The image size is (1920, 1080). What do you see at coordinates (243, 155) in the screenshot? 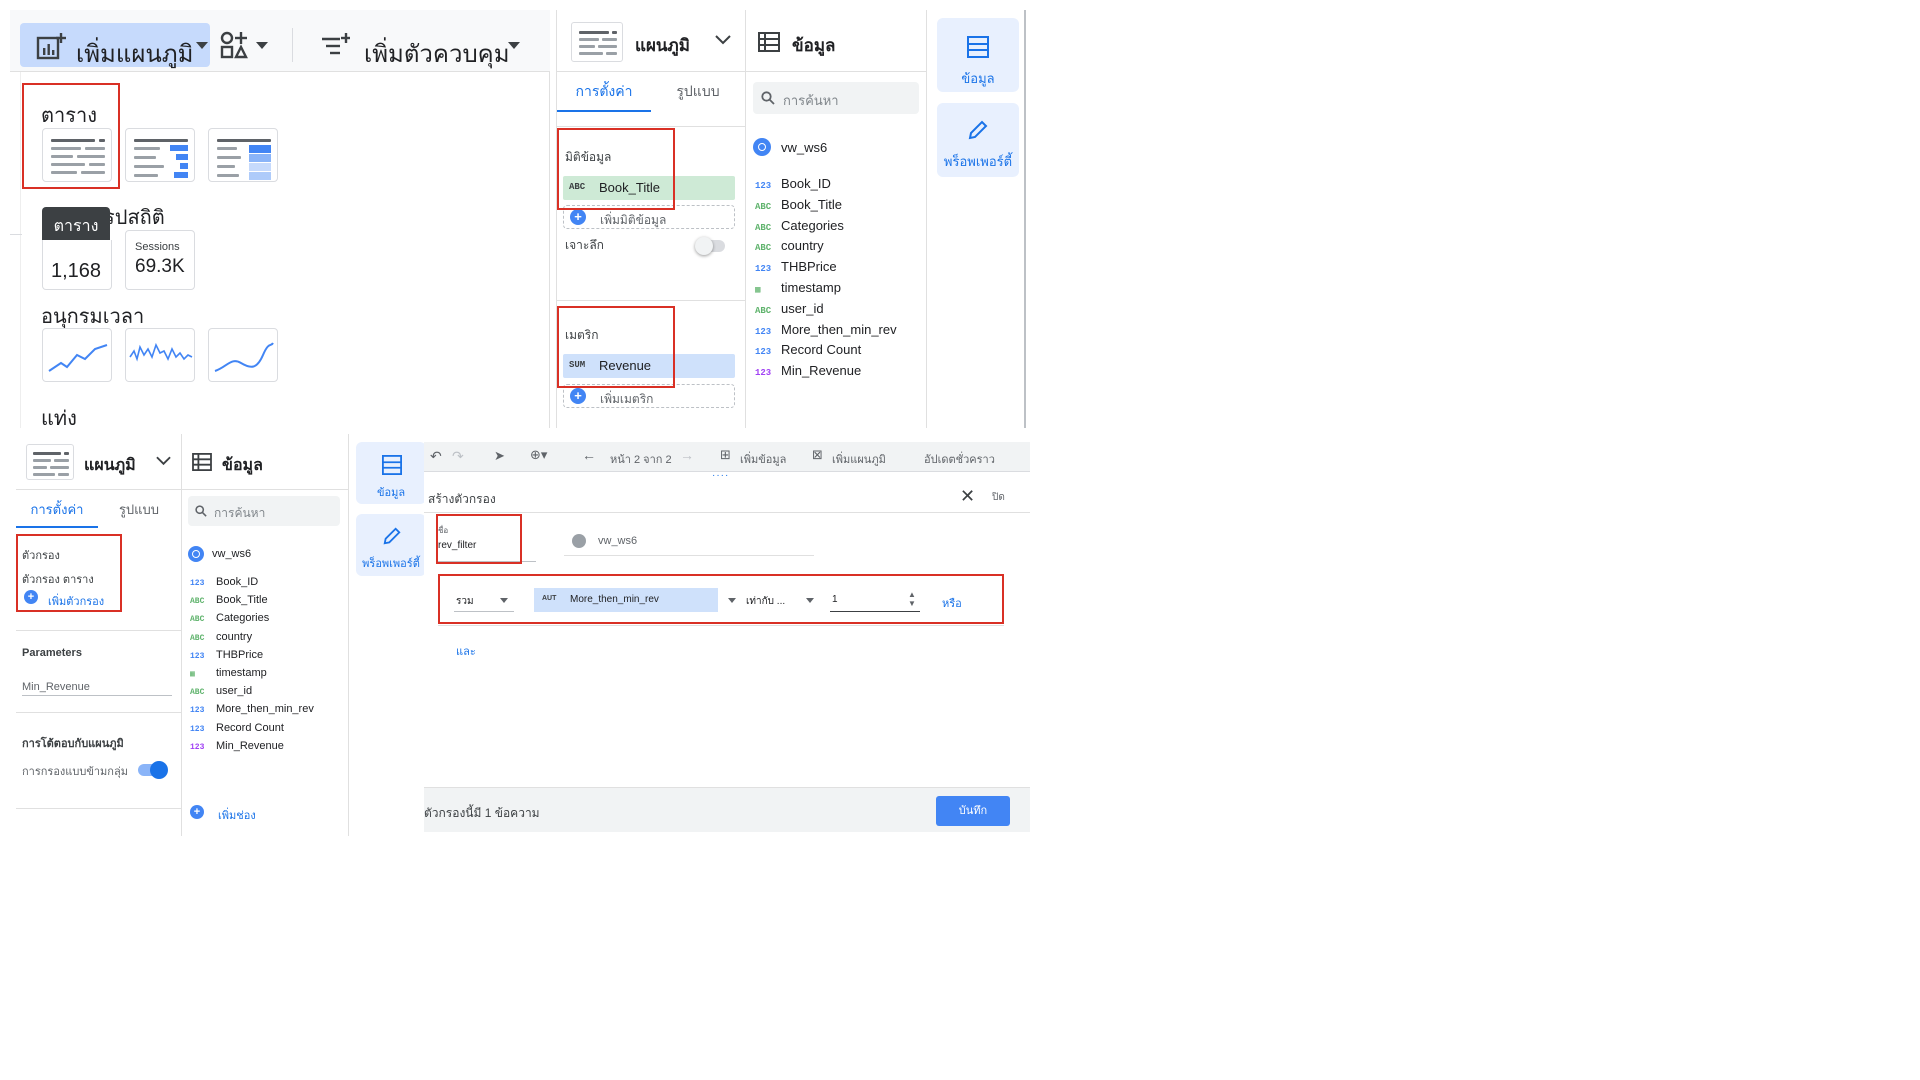
I see `chart-thumb-table-heatmap` at bounding box center [243, 155].